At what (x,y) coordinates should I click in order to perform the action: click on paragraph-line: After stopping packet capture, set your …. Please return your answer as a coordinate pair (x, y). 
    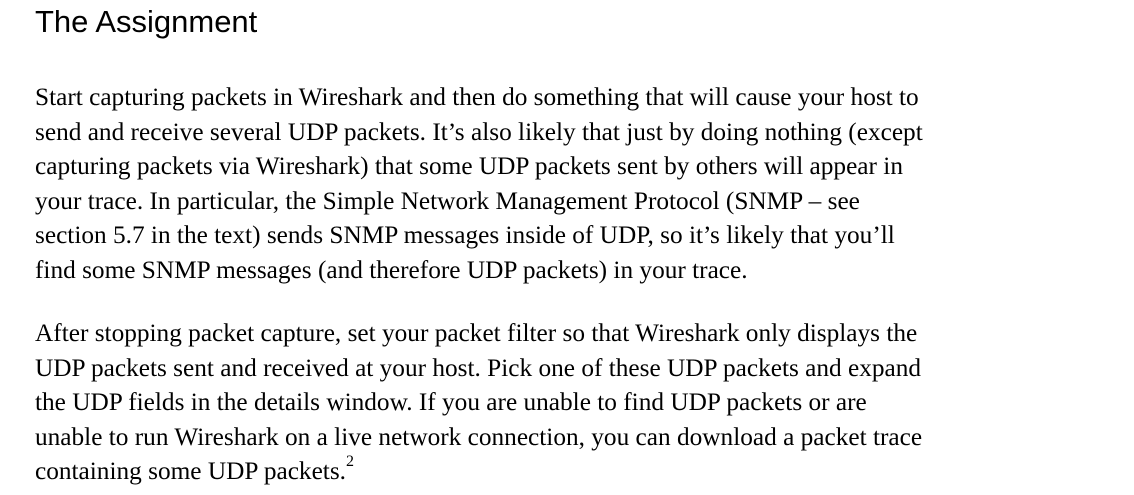
    Looking at the image, I should click on (476, 333).